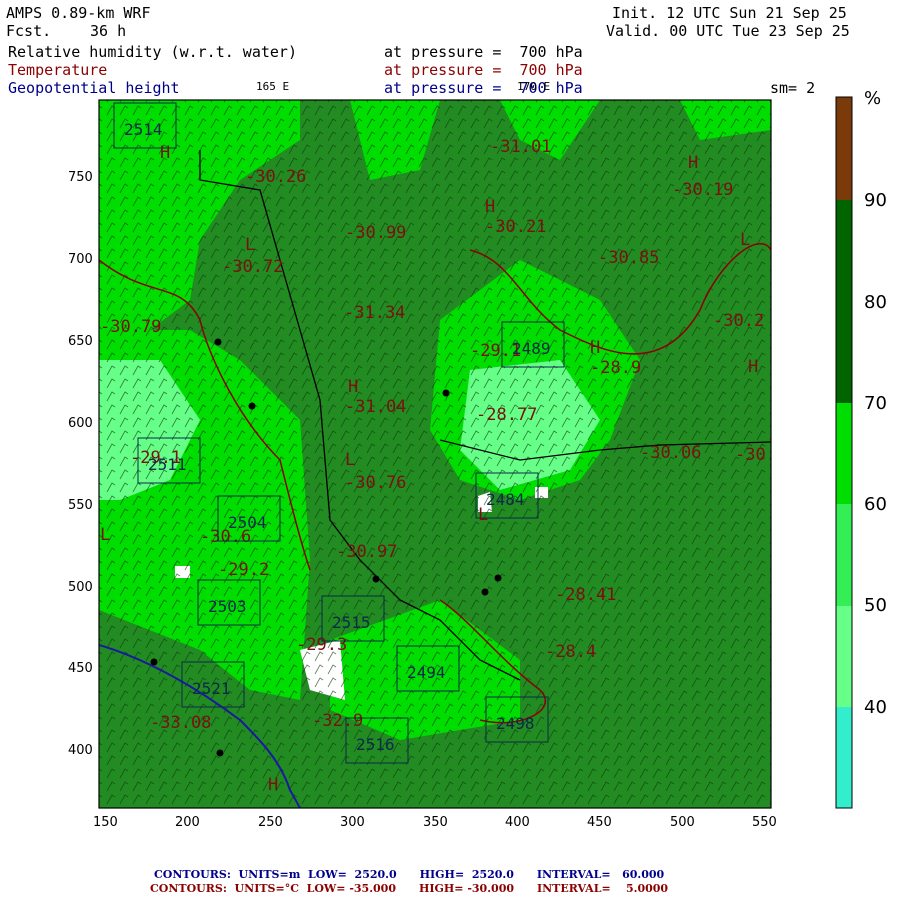 The height and width of the screenshot is (900, 900). I want to click on colorbar-label: 80, so click(875, 302).